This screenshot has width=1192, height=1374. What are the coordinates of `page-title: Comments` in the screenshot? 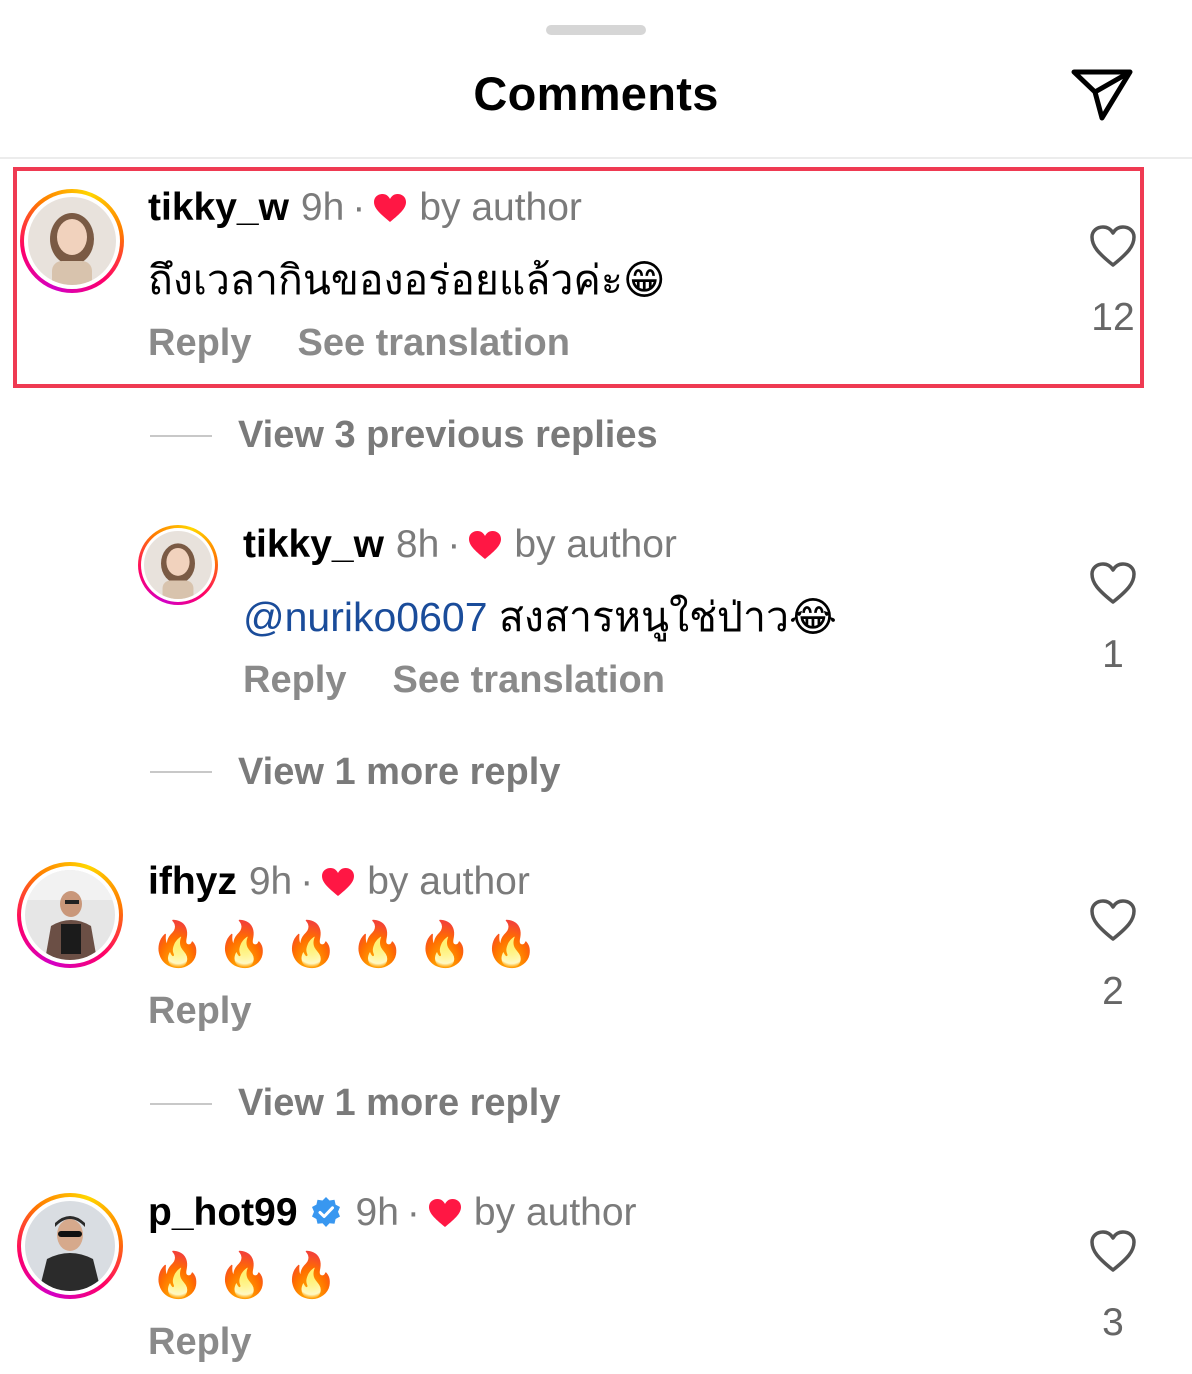 It's located at (596, 93).